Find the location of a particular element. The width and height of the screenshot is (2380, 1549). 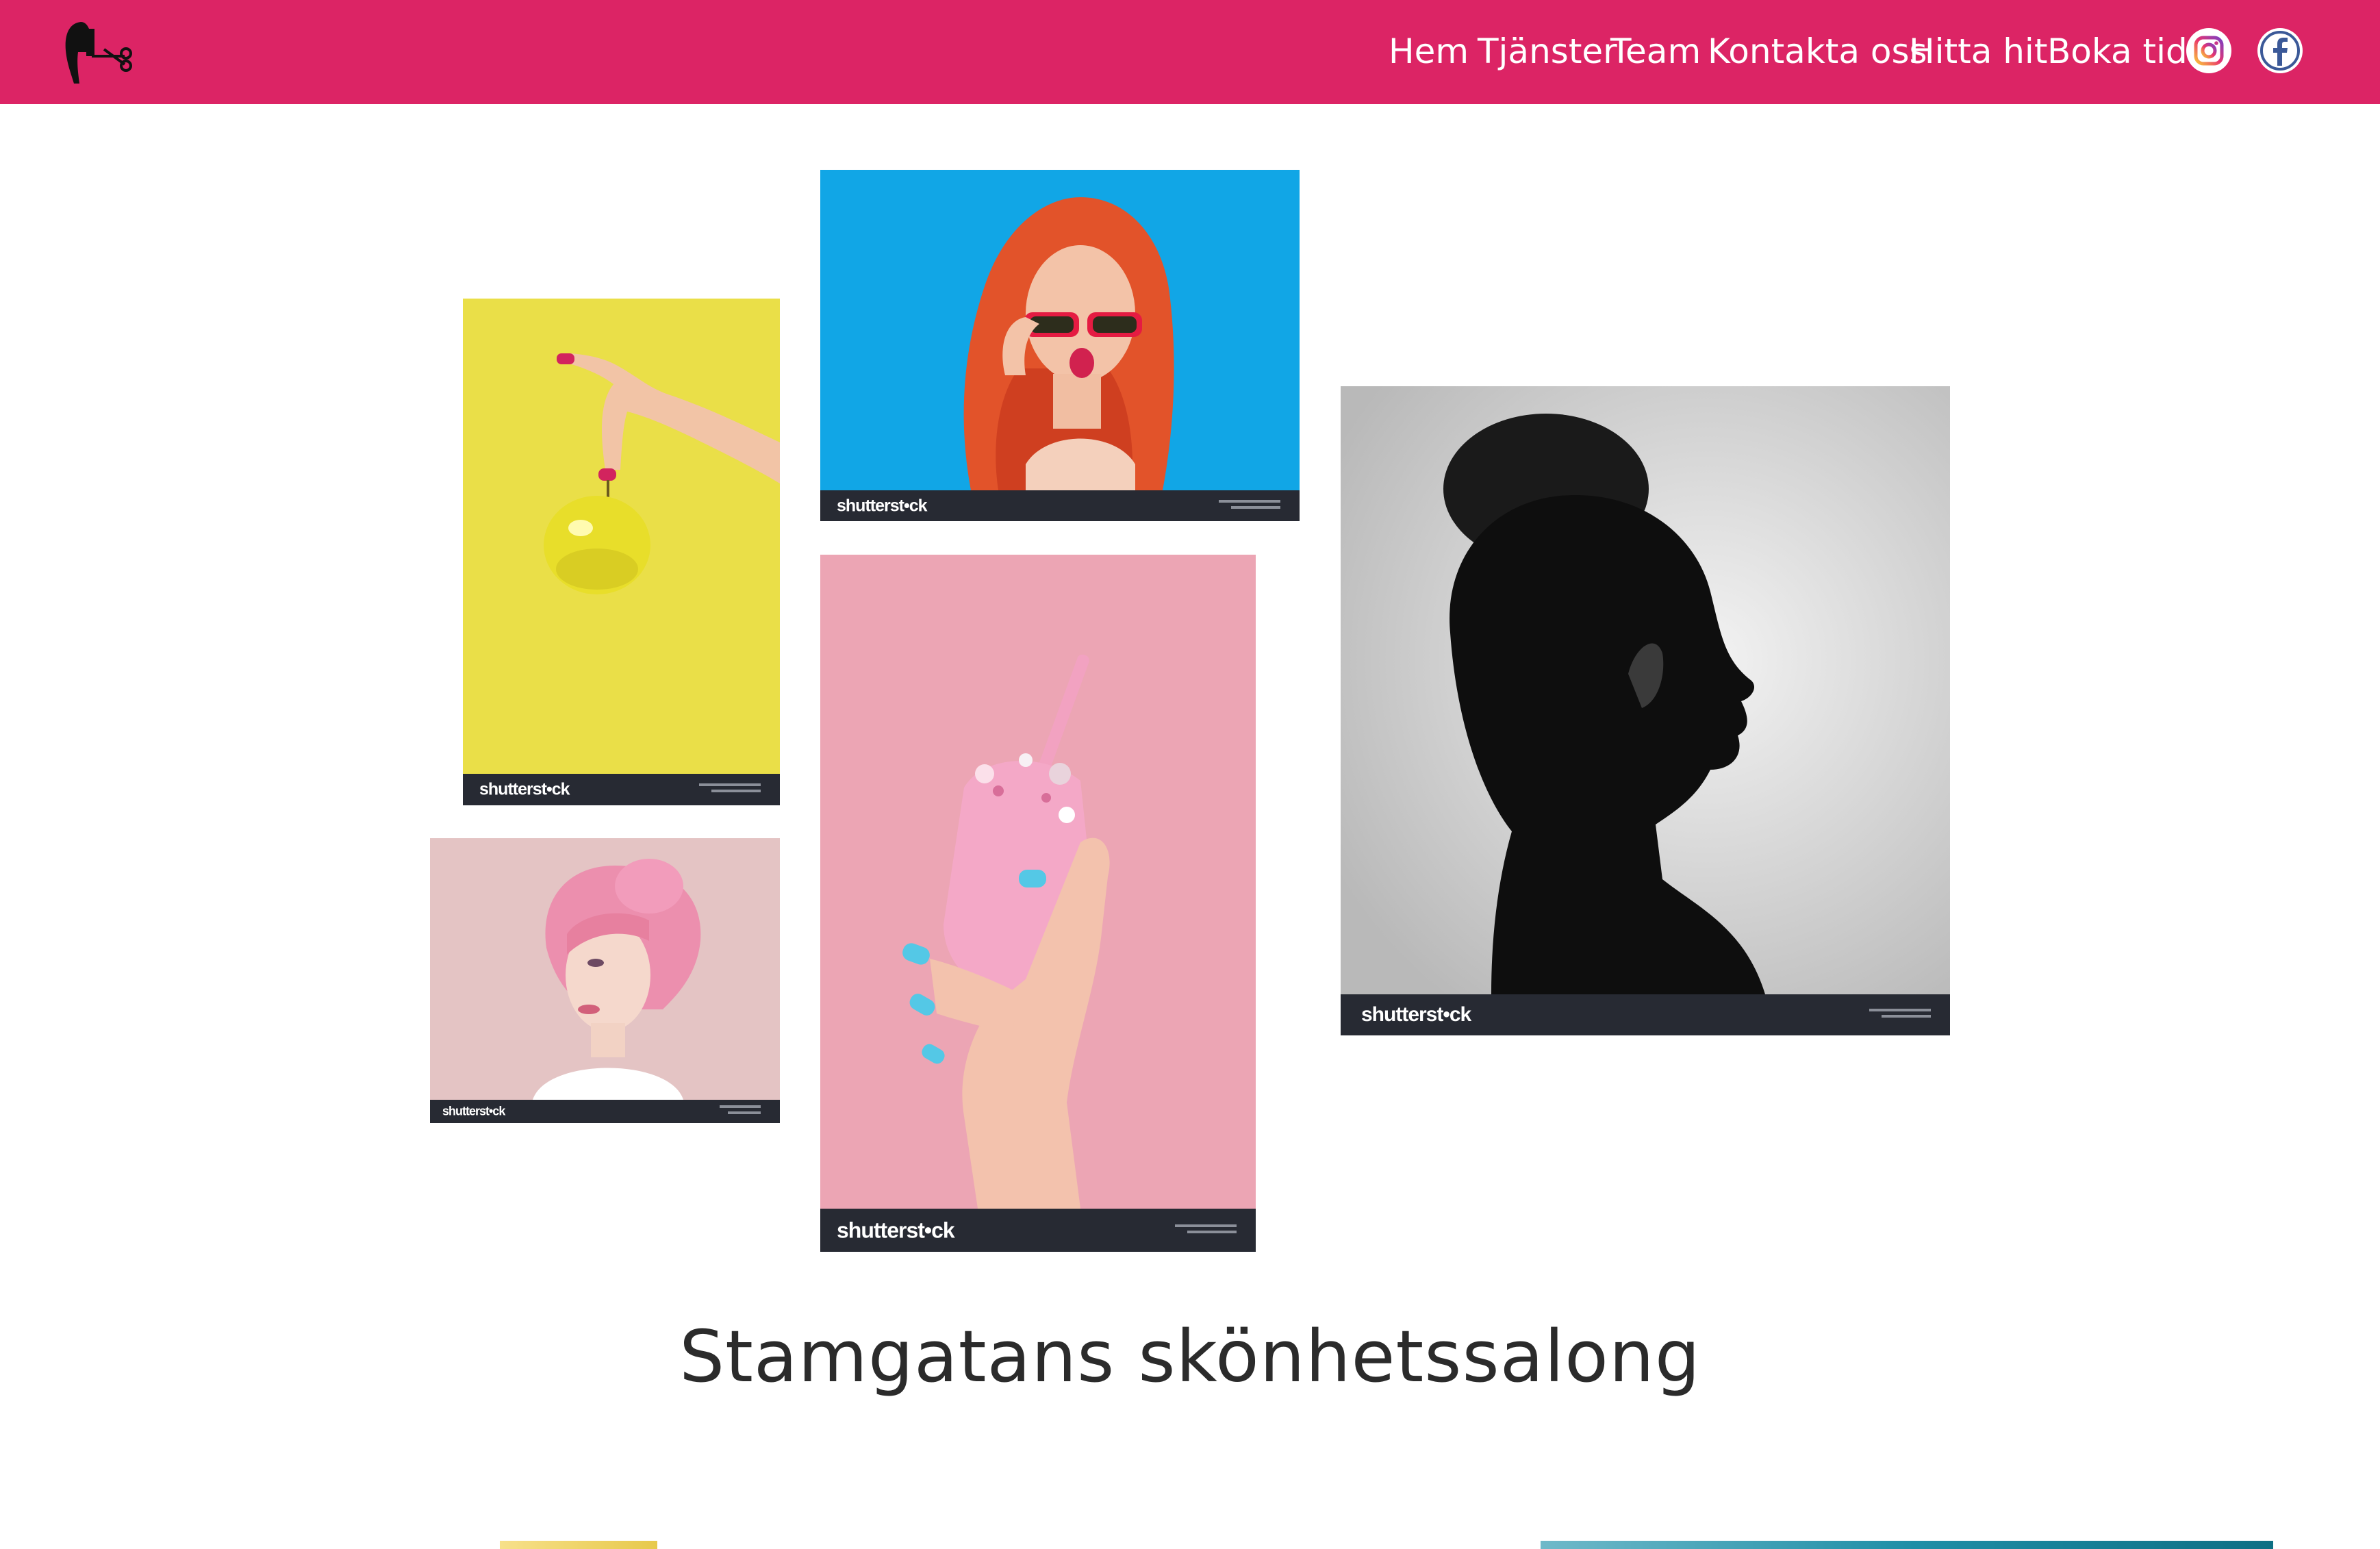

red-hair-sunglasses-photo: shutterst•ck is located at coordinates (1060, 345).